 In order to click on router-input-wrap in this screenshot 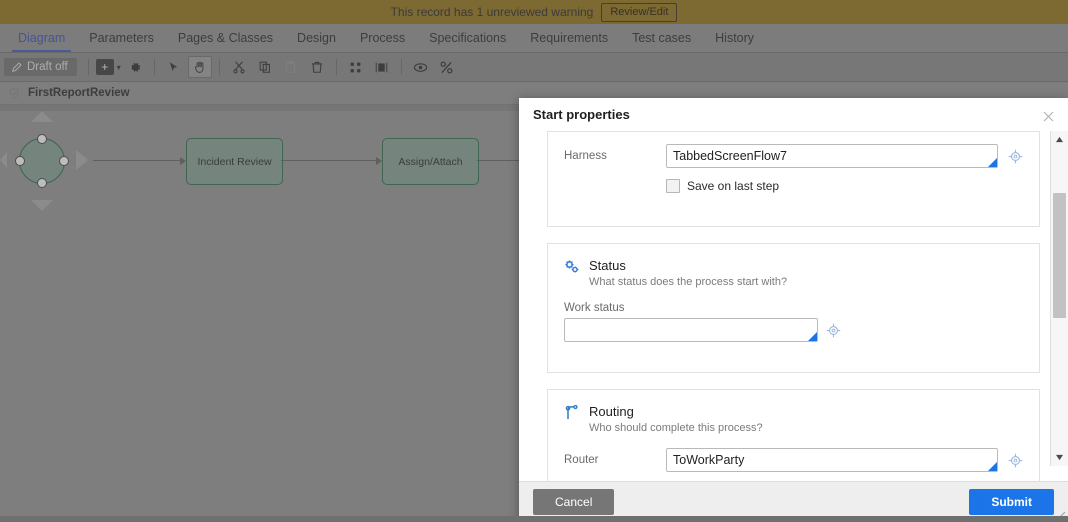, I will do `click(832, 460)`.